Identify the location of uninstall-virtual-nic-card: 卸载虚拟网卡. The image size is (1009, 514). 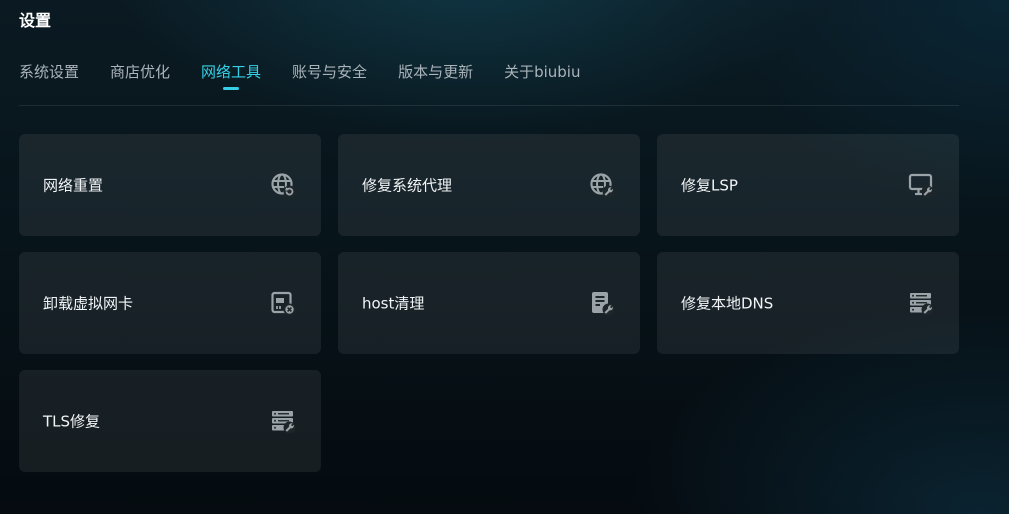
(170, 303).